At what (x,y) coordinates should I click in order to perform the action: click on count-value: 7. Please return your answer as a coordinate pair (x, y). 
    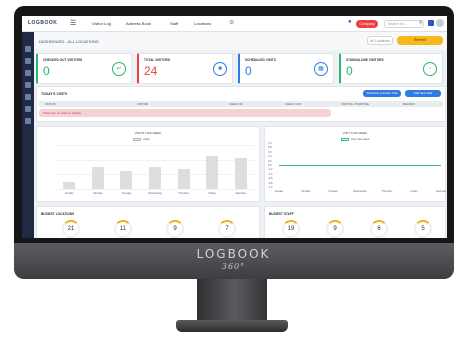
    Looking at the image, I should click on (227, 229).